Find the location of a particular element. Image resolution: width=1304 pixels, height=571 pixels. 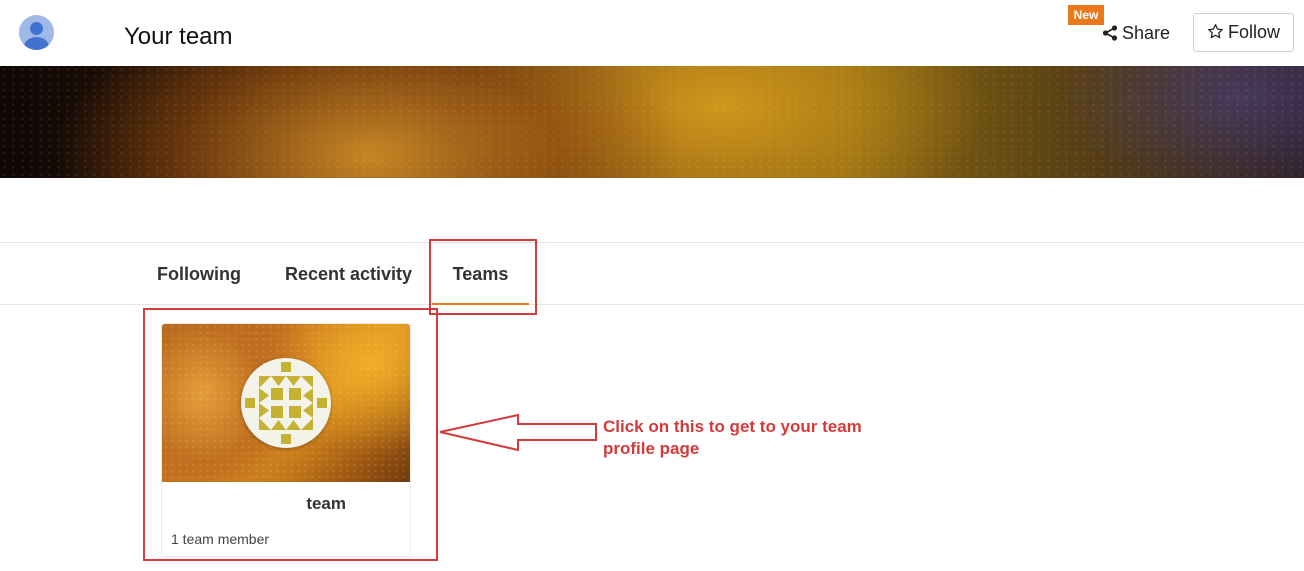

user-avatar-icon is located at coordinates (36, 32).